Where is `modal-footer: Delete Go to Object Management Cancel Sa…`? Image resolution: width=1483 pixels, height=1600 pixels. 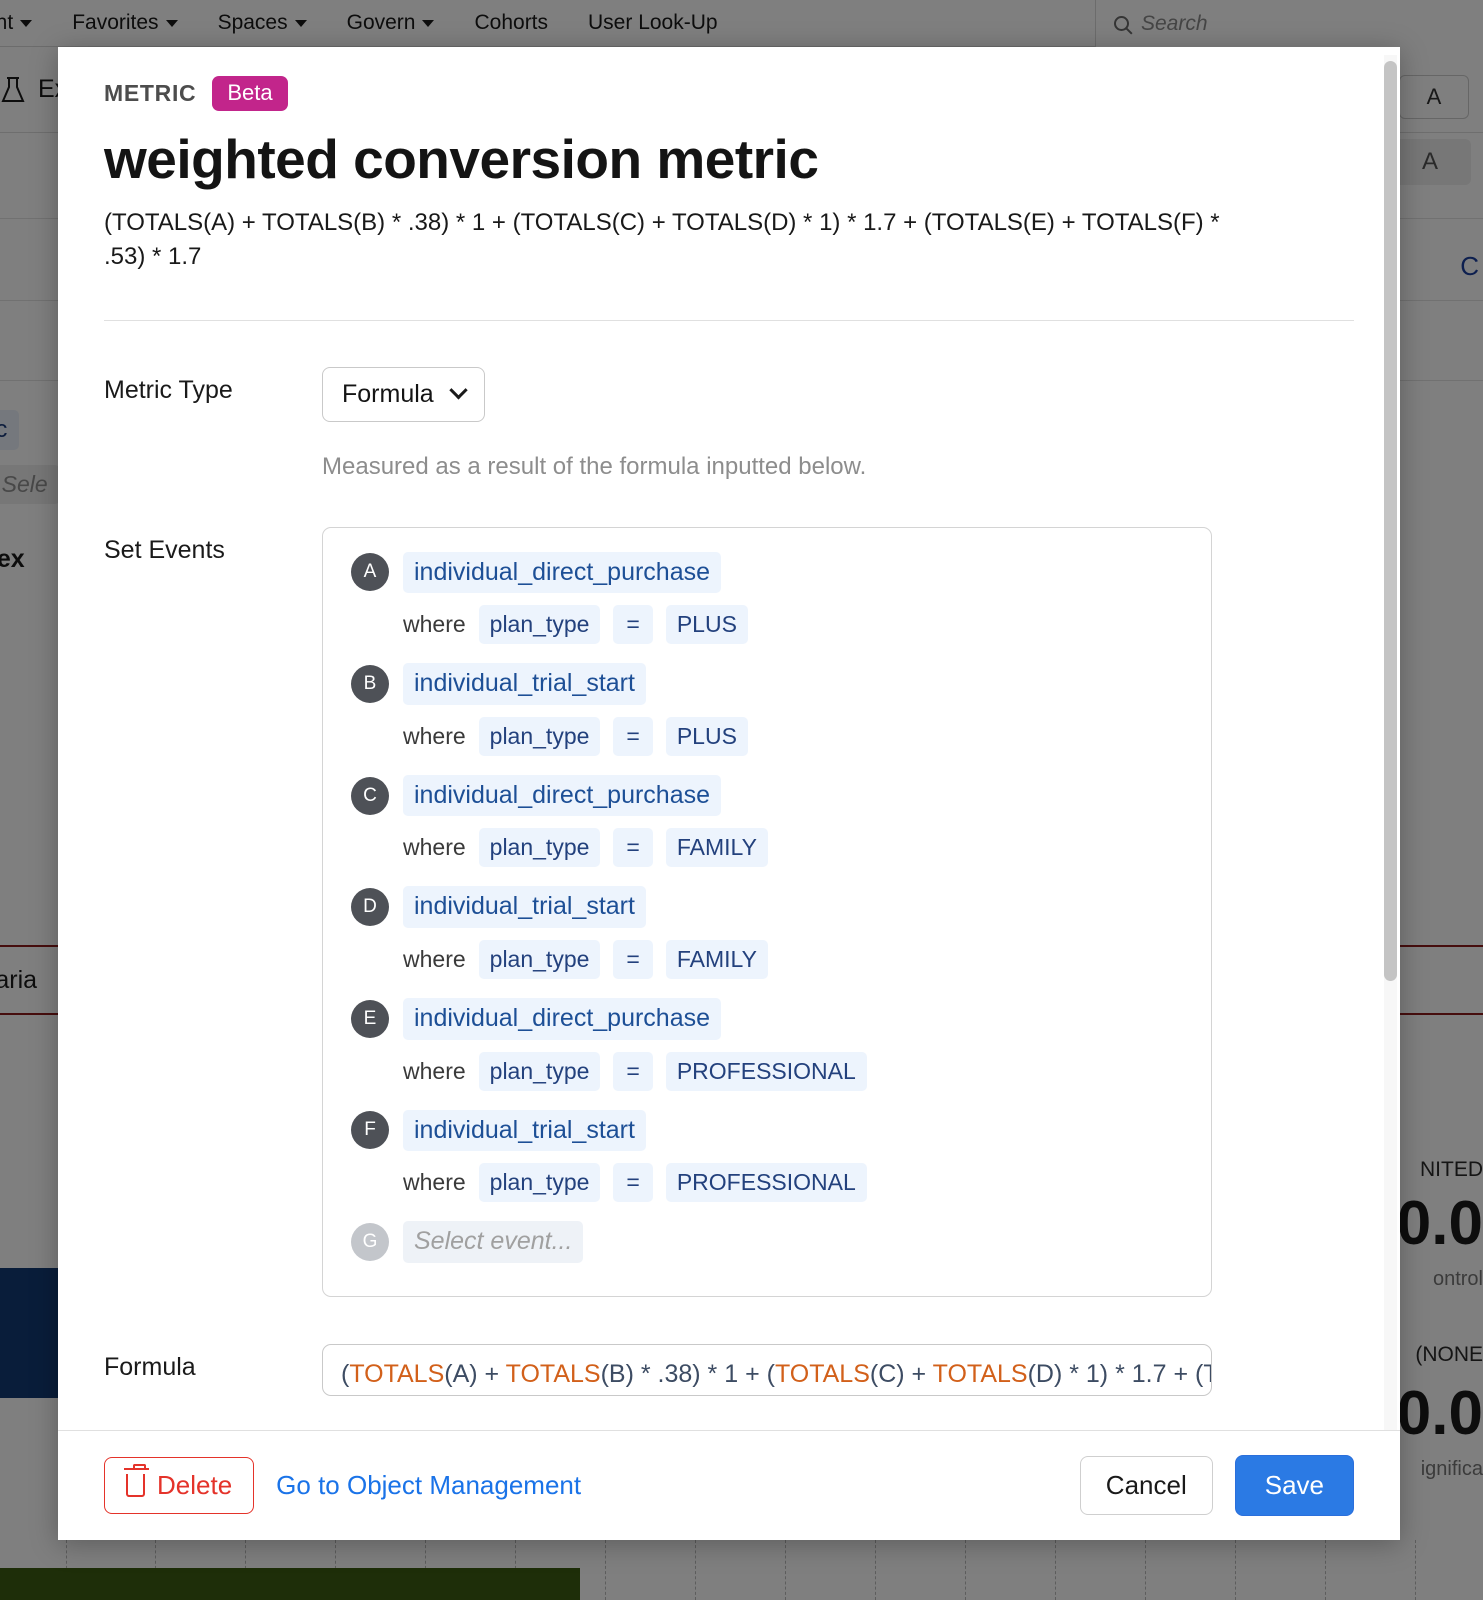 modal-footer: Delete Go to Object Management Cancel Sa… is located at coordinates (729, 1485).